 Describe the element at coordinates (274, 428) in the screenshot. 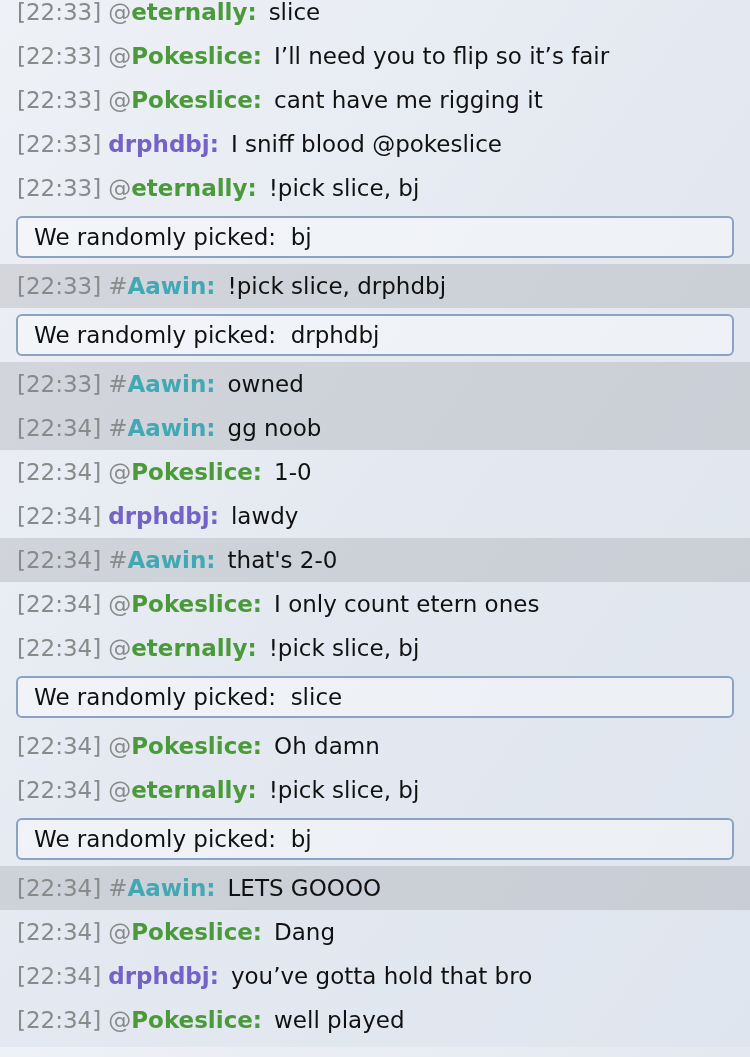

I see `message-text: gg noob` at that location.